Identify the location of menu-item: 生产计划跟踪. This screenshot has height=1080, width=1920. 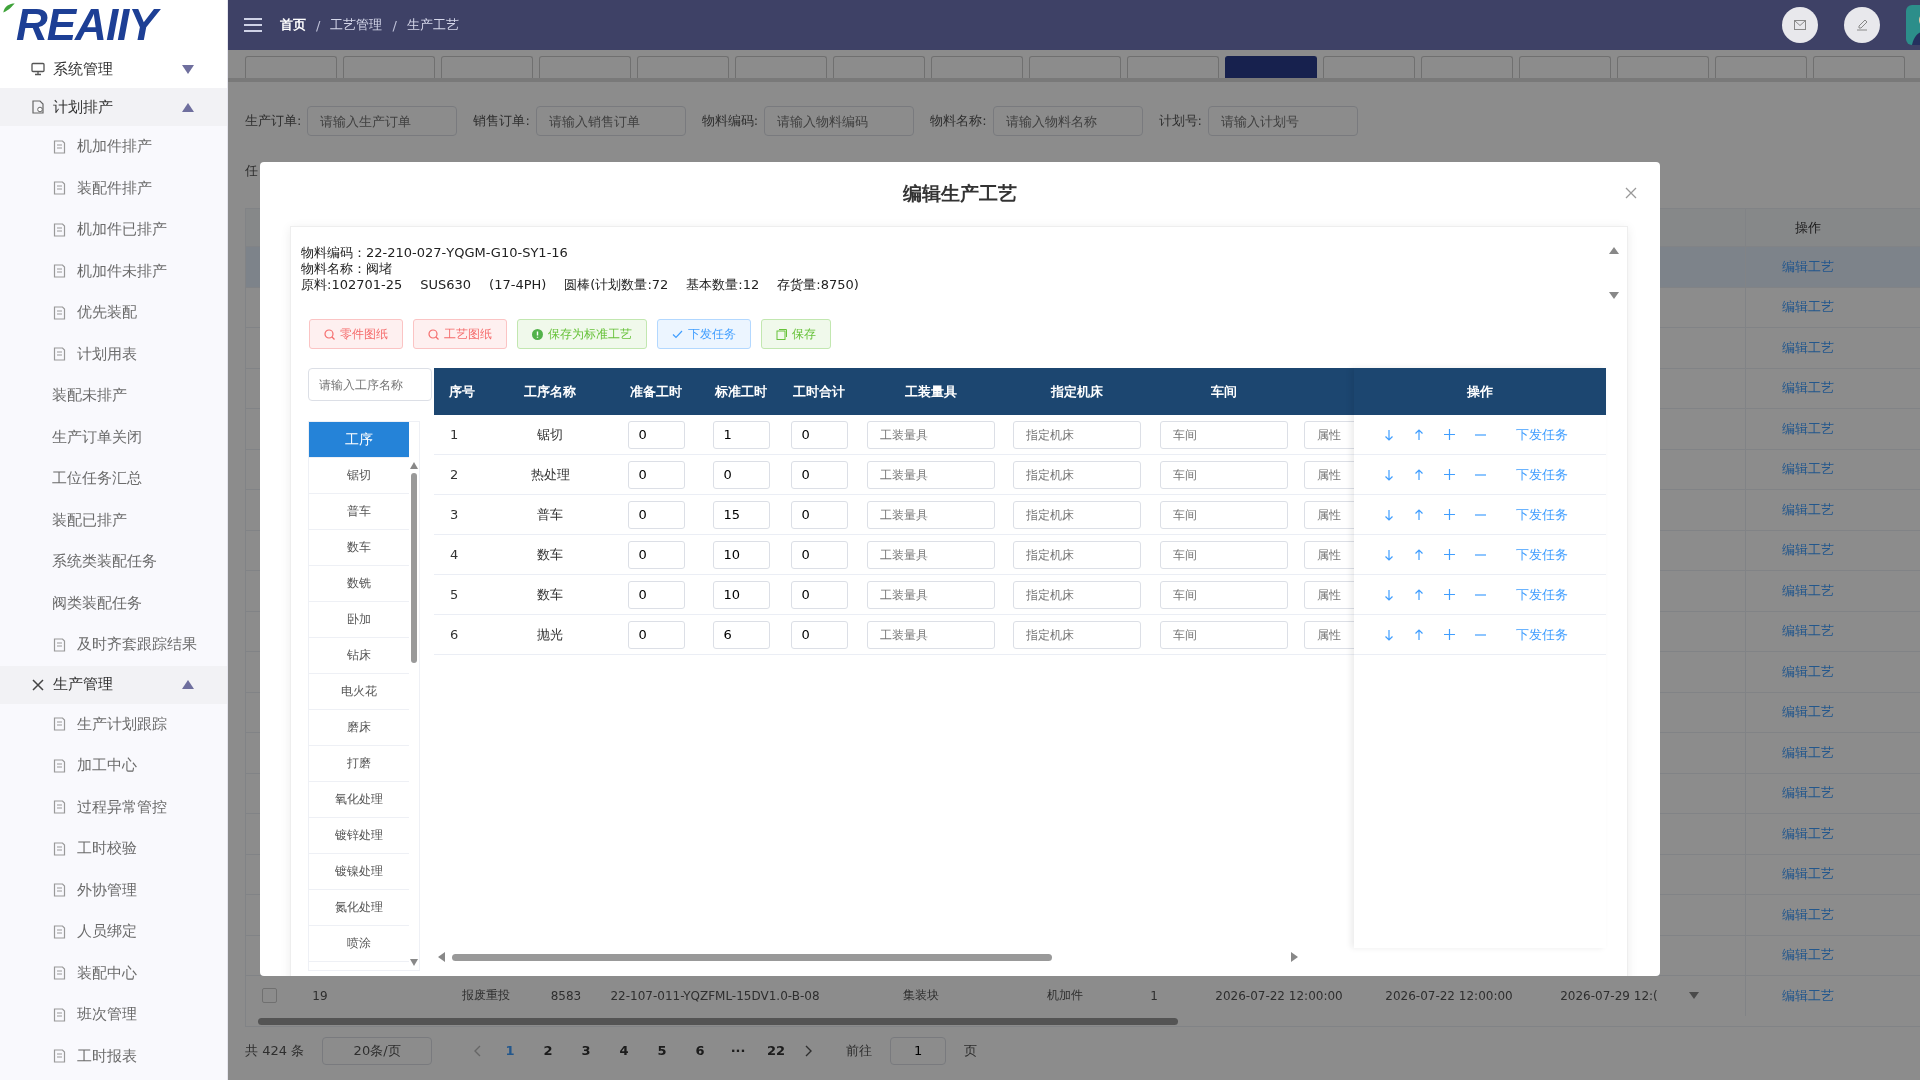
(113, 724).